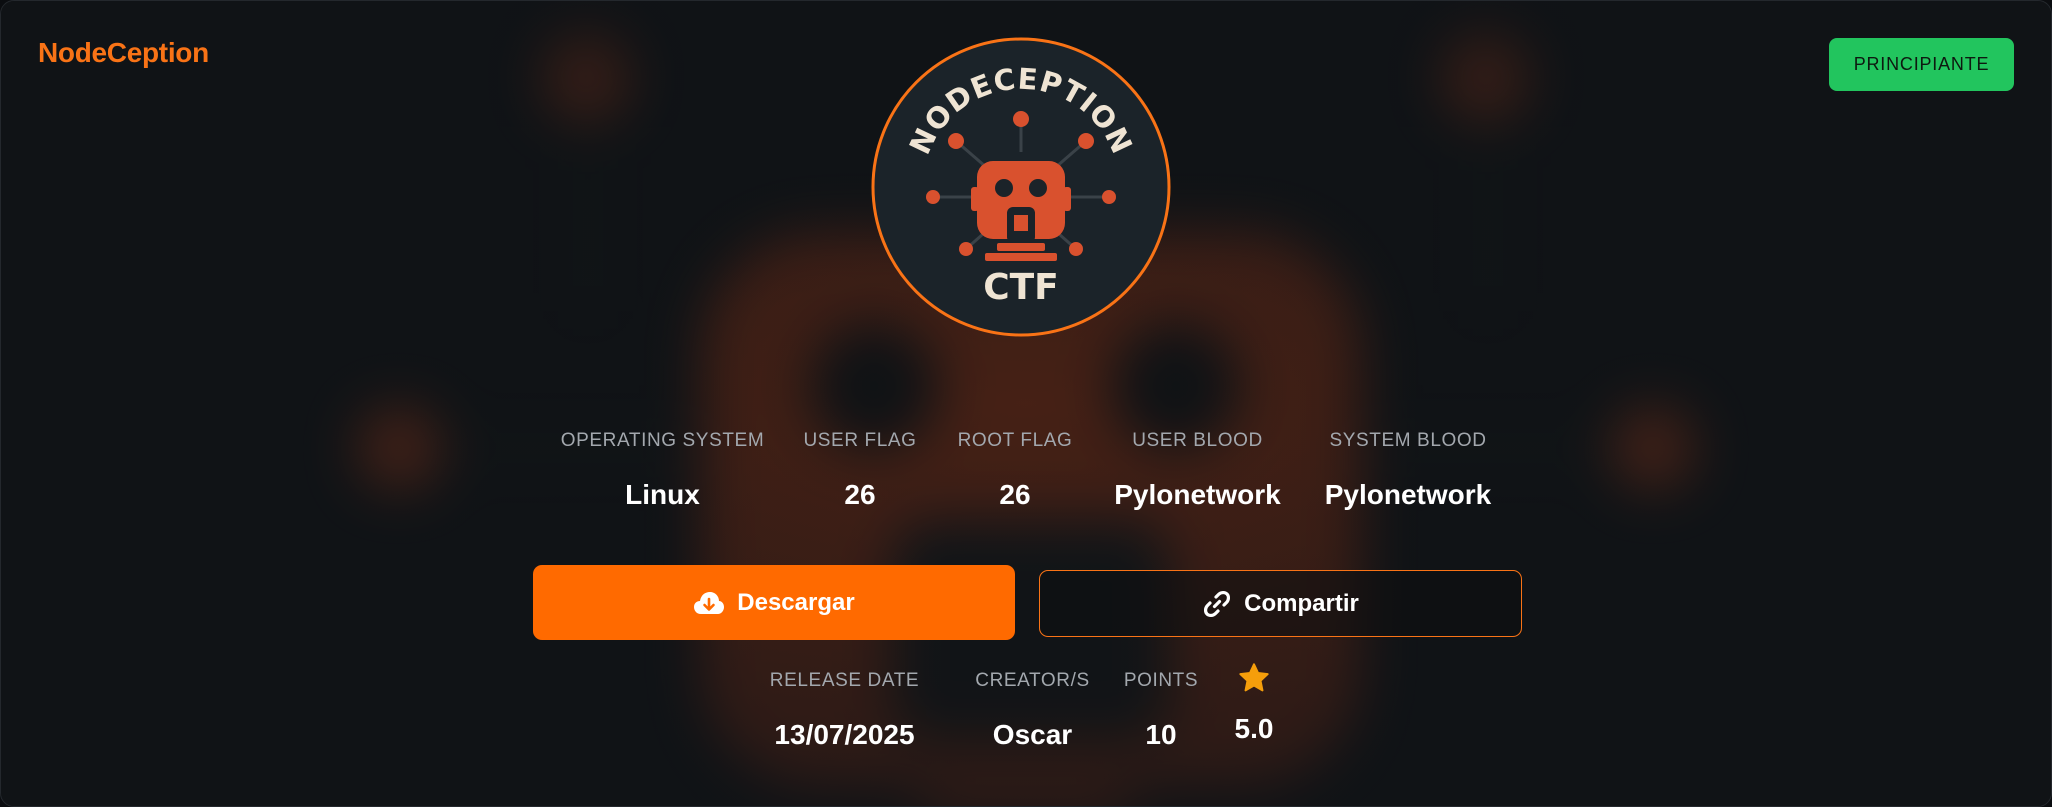  I want to click on star-icon, so click(1254, 677).